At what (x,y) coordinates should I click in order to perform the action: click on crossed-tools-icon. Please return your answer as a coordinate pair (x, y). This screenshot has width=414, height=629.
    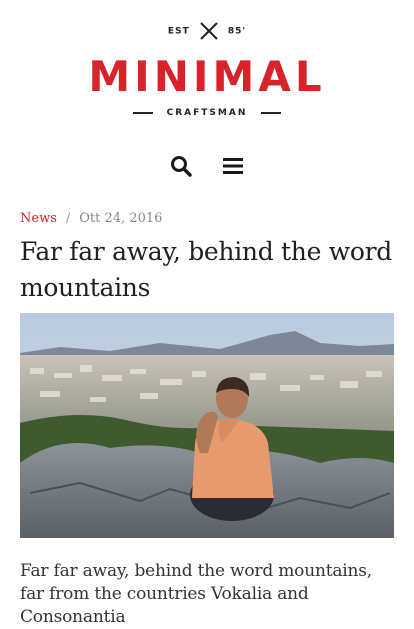
    Looking at the image, I should click on (209, 31).